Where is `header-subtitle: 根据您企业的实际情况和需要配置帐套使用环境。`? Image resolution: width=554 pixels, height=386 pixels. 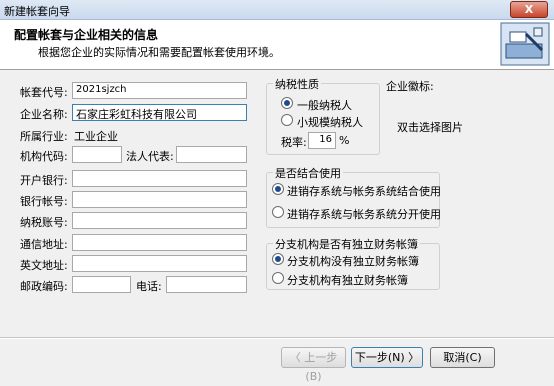 header-subtitle: 根据您企业的实际情况和需要配置帐套使用环境。 is located at coordinates (159, 52).